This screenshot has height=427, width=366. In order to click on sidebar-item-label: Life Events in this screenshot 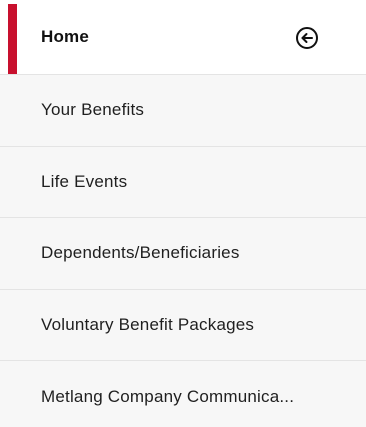, I will do `click(84, 181)`.